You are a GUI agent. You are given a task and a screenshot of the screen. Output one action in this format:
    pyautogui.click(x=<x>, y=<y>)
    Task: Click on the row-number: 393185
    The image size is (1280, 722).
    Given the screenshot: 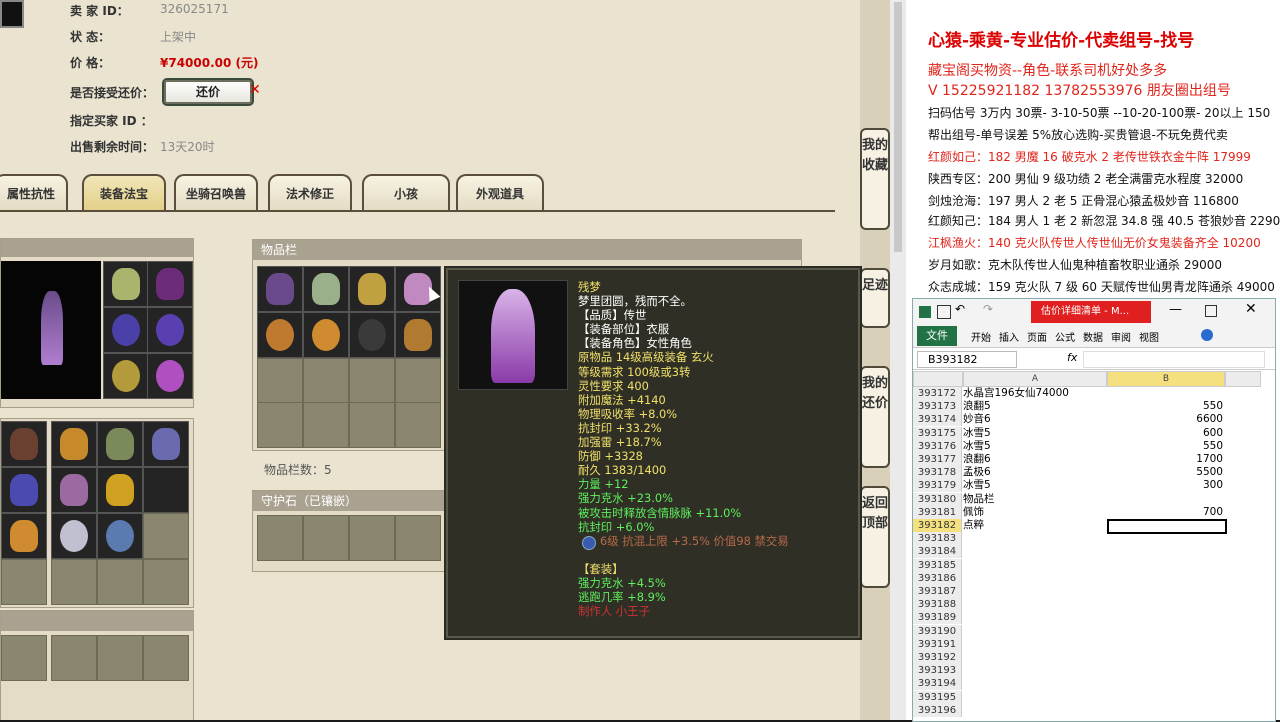 What is the action you would take?
    pyautogui.click(x=937, y=565)
    